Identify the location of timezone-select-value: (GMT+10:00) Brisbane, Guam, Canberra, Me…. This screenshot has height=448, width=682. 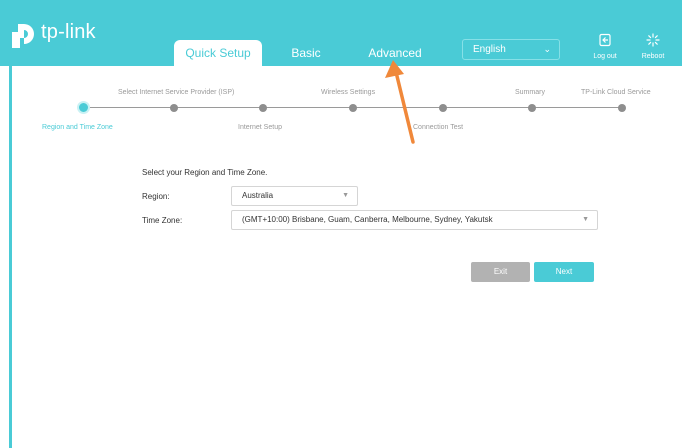
(367, 219).